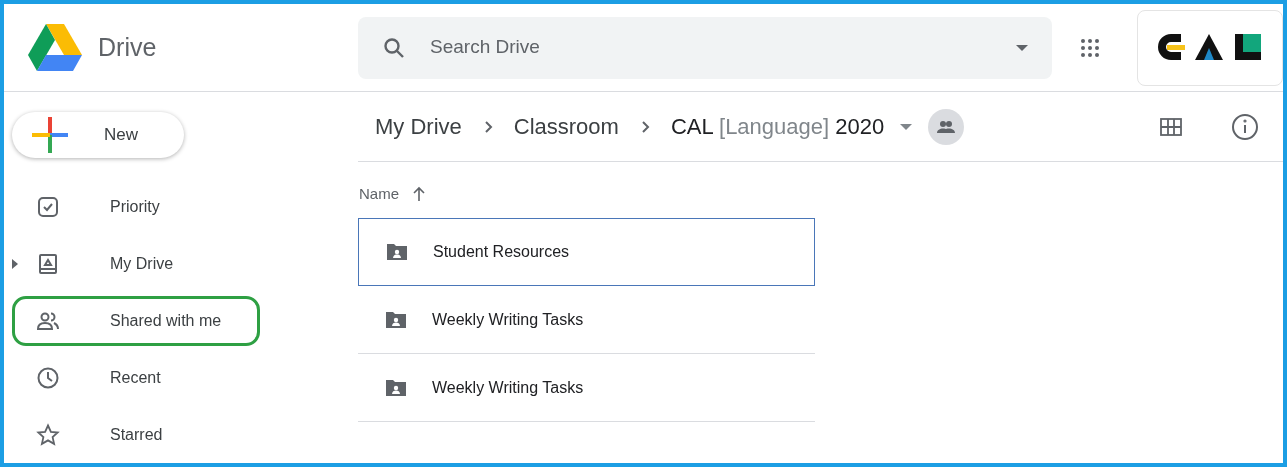  What do you see at coordinates (711, 47) in the screenshot?
I see `search-field: Search Drive` at bounding box center [711, 47].